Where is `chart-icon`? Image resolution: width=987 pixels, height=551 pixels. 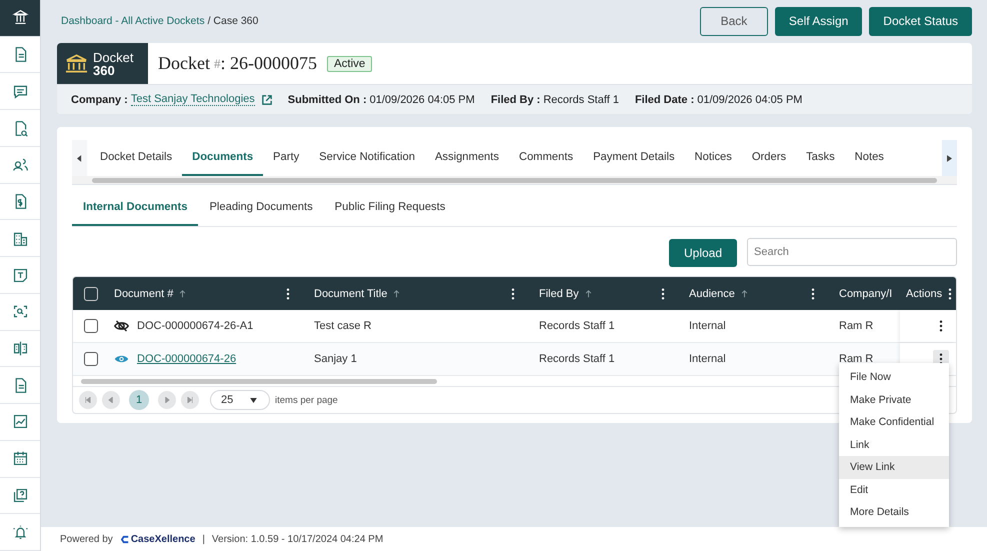
chart-icon is located at coordinates (20, 421).